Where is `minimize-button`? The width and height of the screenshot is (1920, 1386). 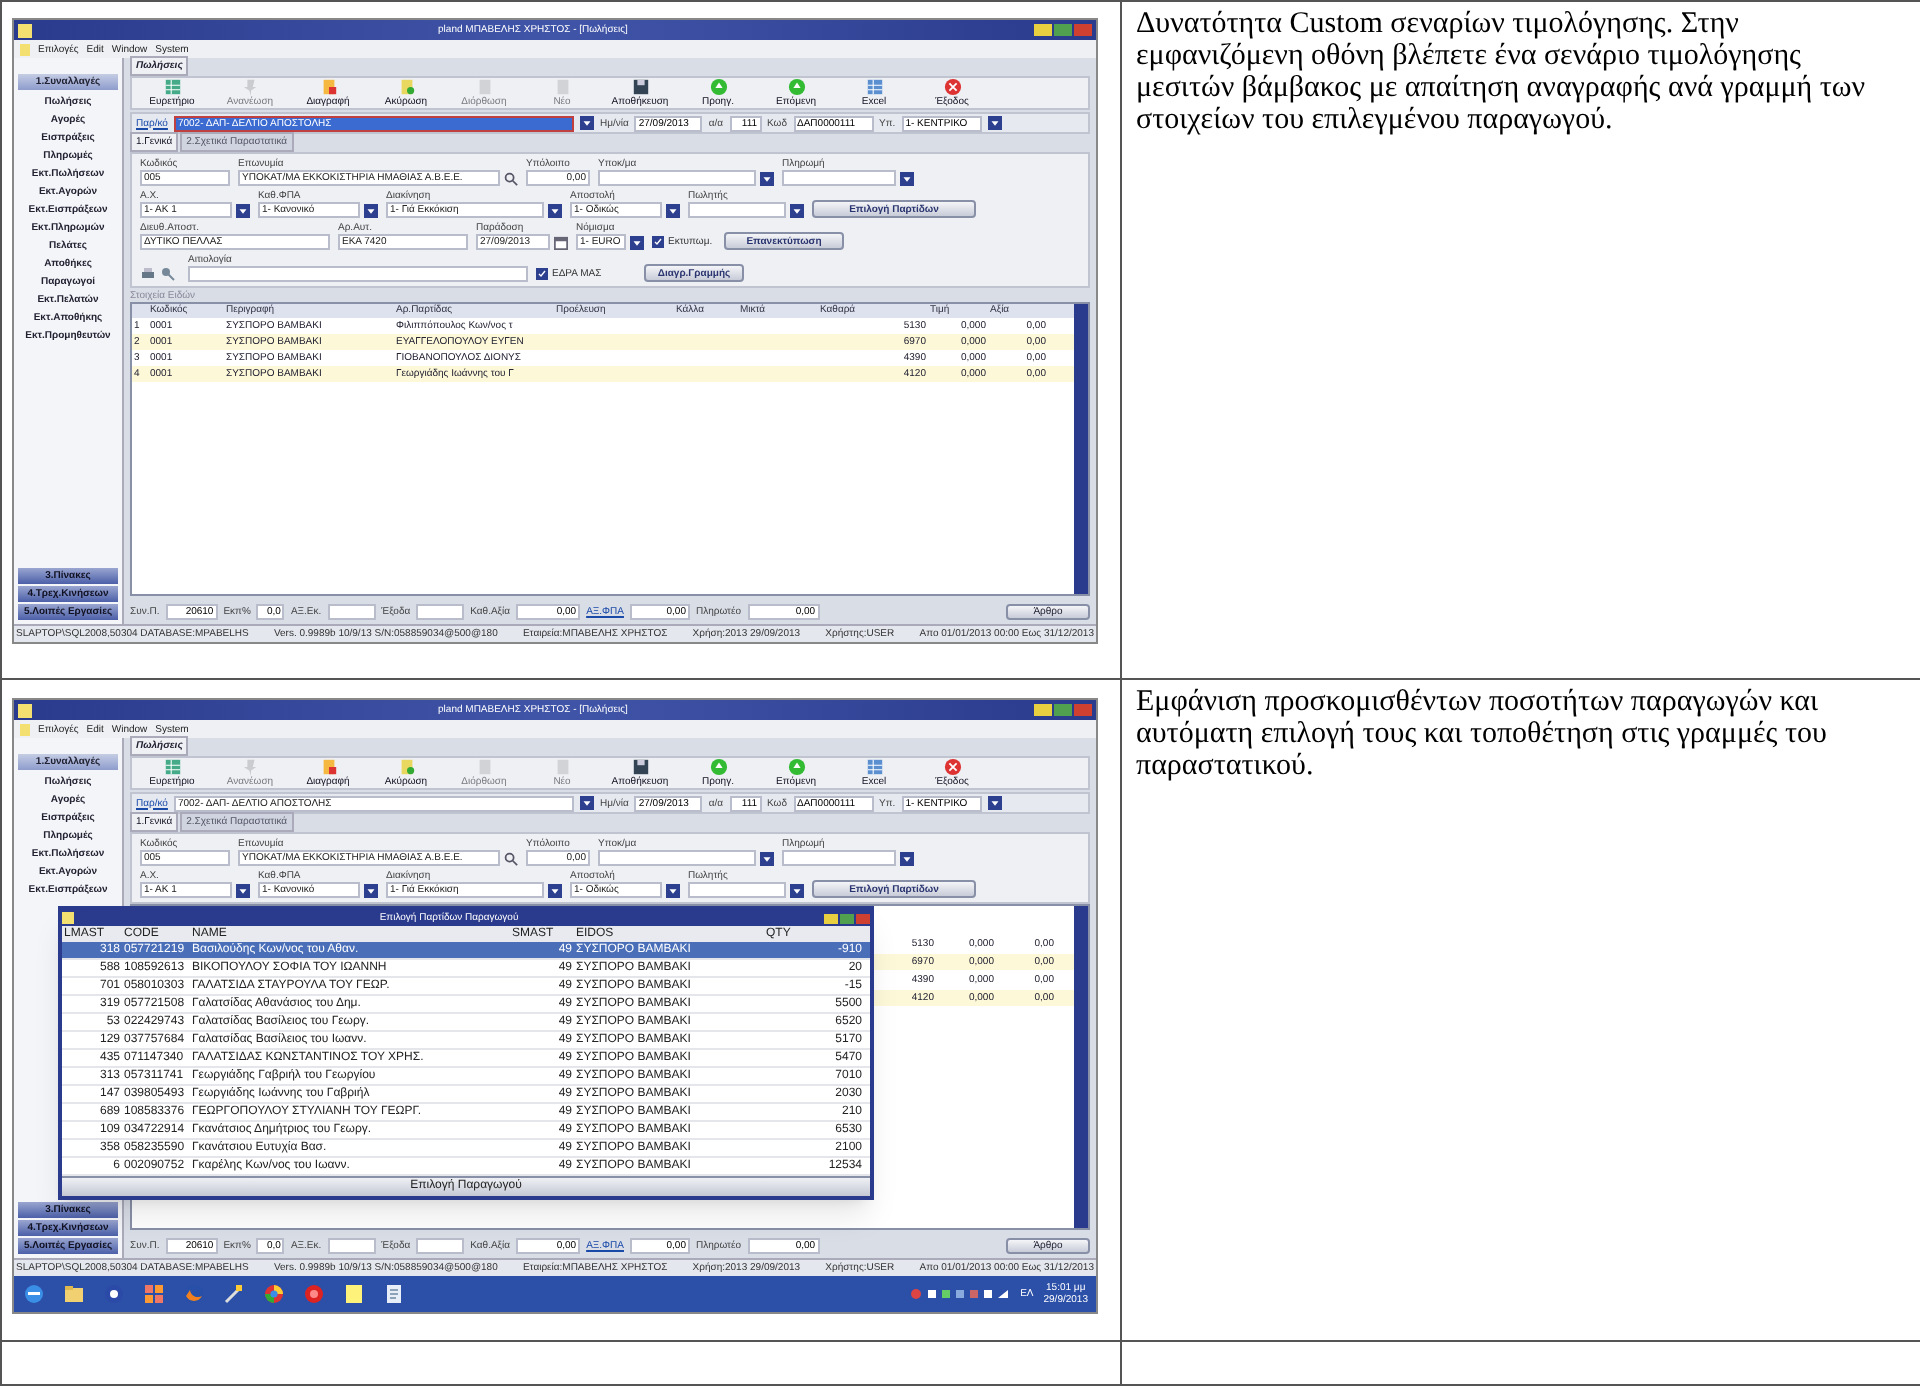
minimize-button is located at coordinates (831, 918).